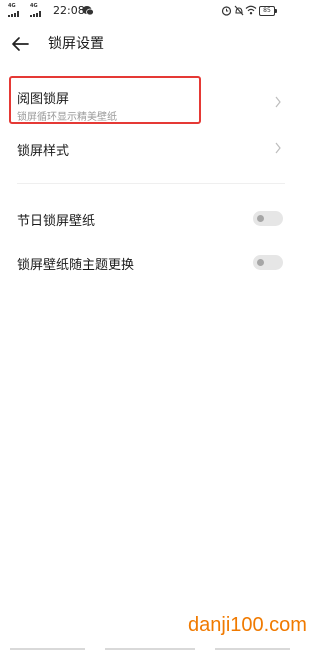 This screenshot has height=652, width=320. Describe the element at coordinates (56, 221) in the screenshot. I see `setting-label: 节日锁屏壁纸` at that location.